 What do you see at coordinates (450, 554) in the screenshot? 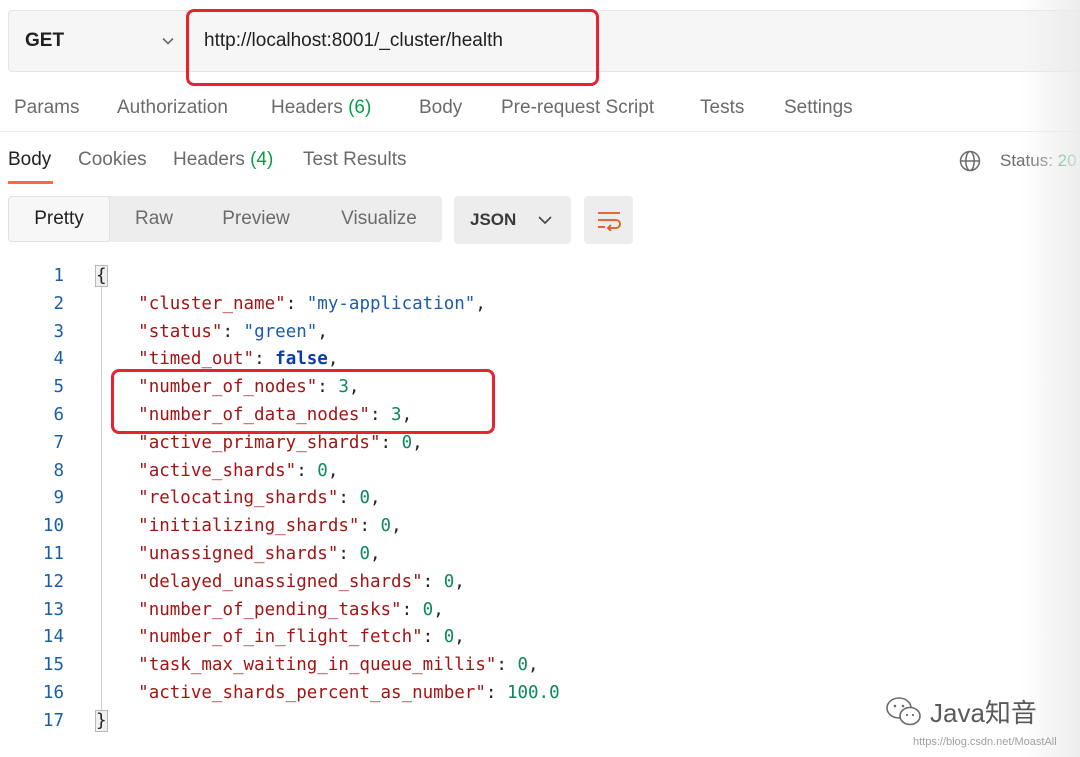
I see `code-line: 11 "unassigned_shards": 0,` at bounding box center [450, 554].